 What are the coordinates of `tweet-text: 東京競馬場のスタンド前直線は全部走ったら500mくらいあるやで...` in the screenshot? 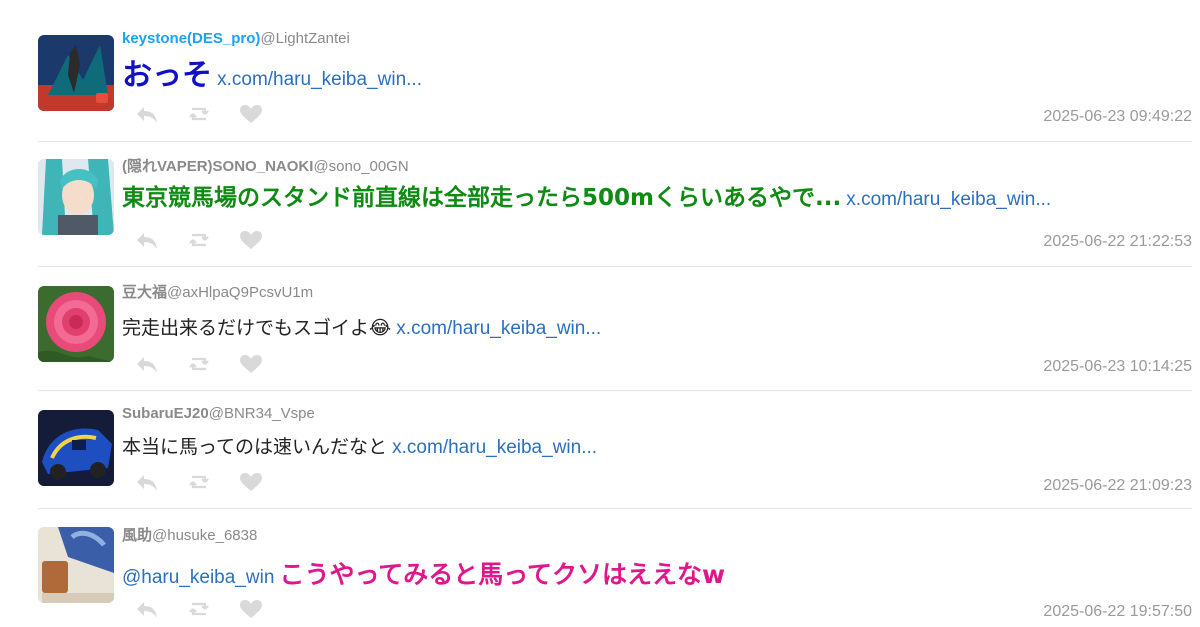 It's located at (482, 198).